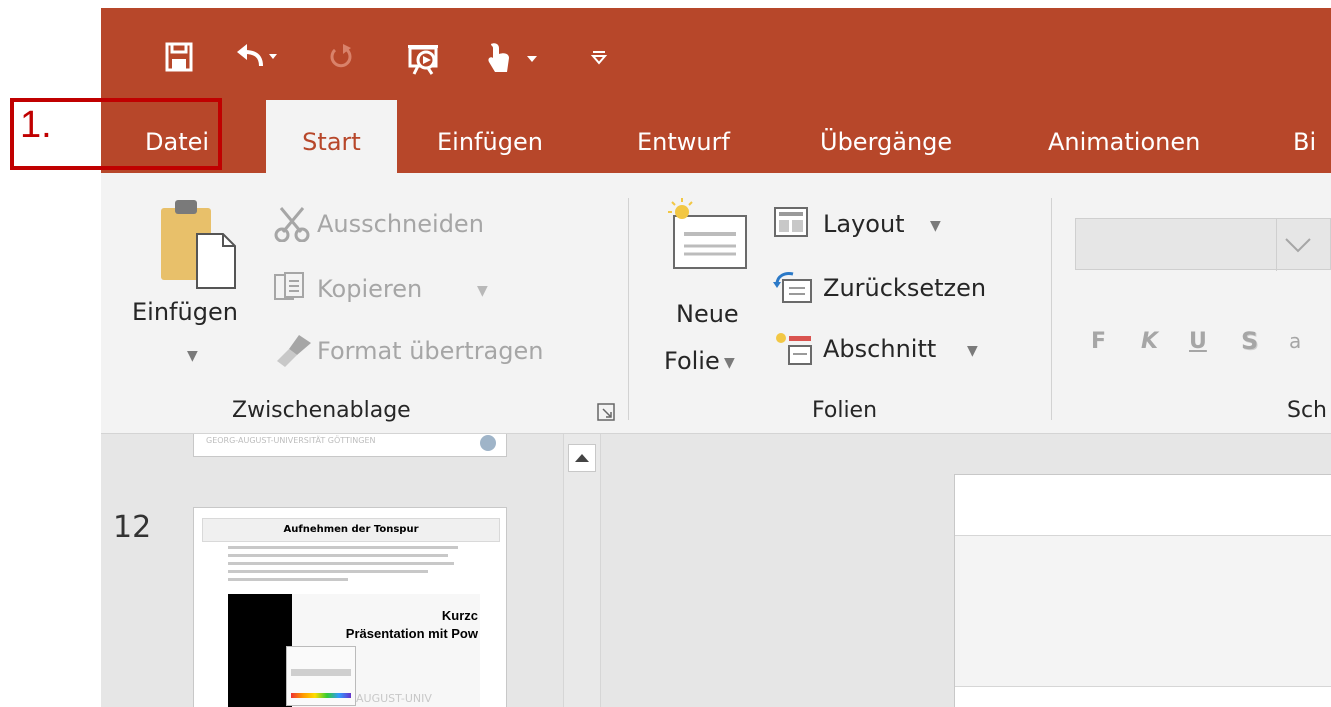 Image resolution: width=1331 pixels, height=707 pixels. What do you see at coordinates (179, 59) in the screenshot?
I see `save-icon` at bounding box center [179, 59].